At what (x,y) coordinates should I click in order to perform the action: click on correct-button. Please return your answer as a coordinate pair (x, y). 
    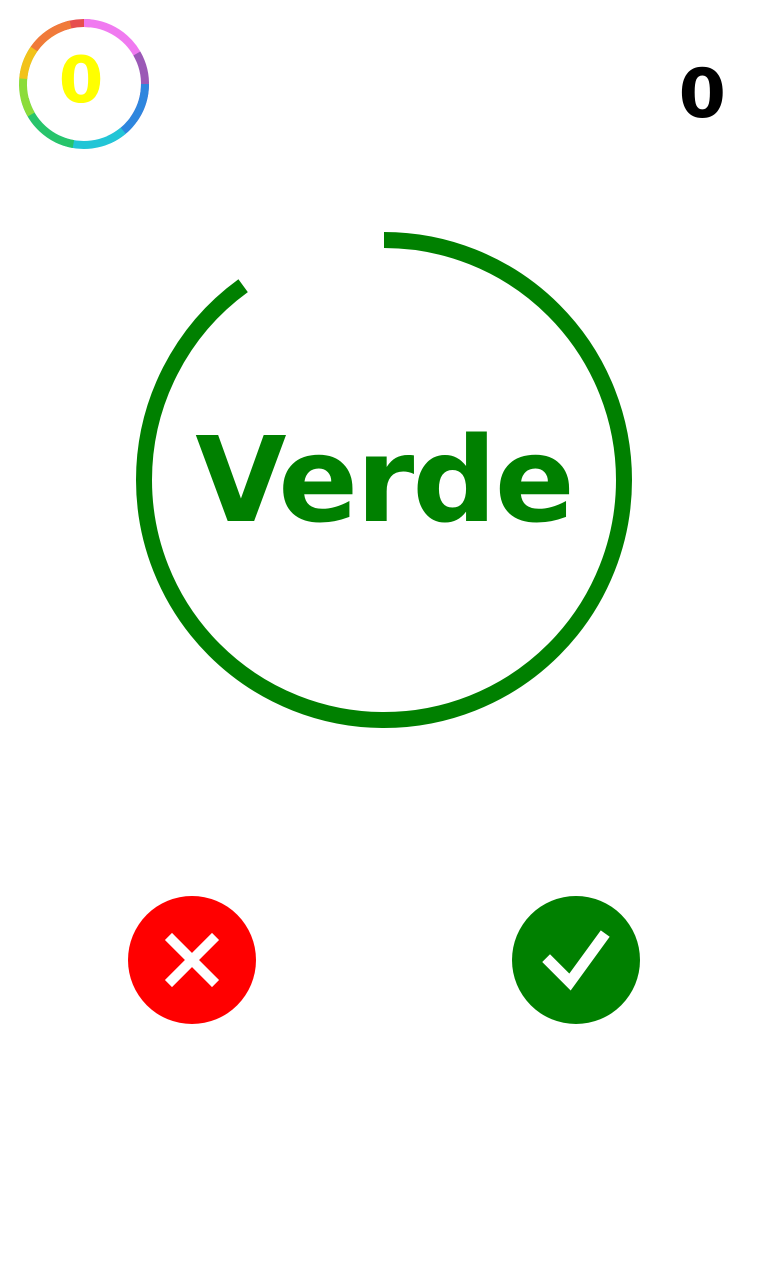
    Looking at the image, I should click on (576, 960).